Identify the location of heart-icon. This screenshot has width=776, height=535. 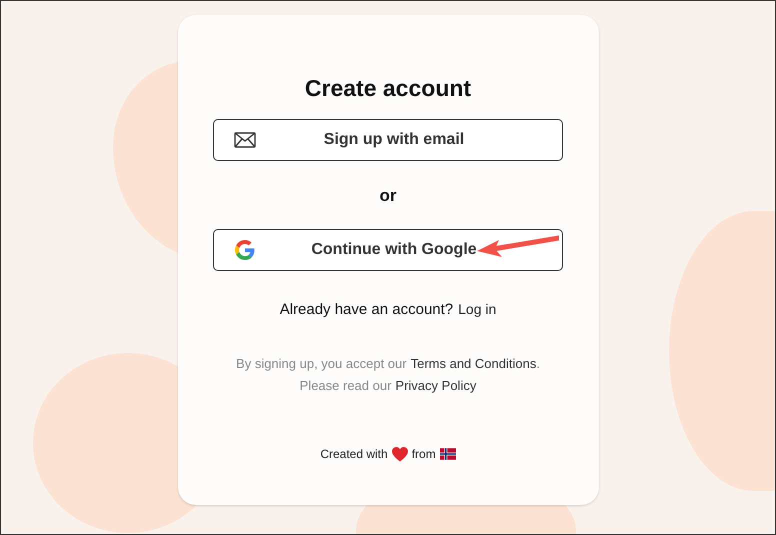
(400, 454).